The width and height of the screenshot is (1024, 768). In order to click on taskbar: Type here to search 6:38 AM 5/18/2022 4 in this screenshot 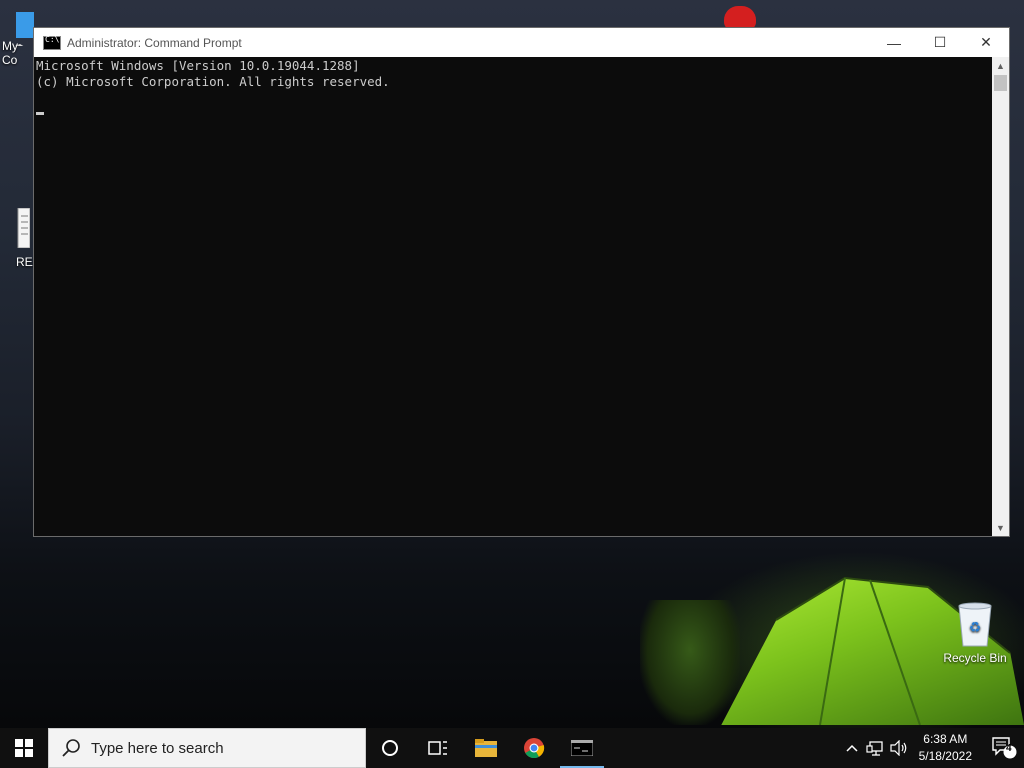, I will do `click(512, 748)`.